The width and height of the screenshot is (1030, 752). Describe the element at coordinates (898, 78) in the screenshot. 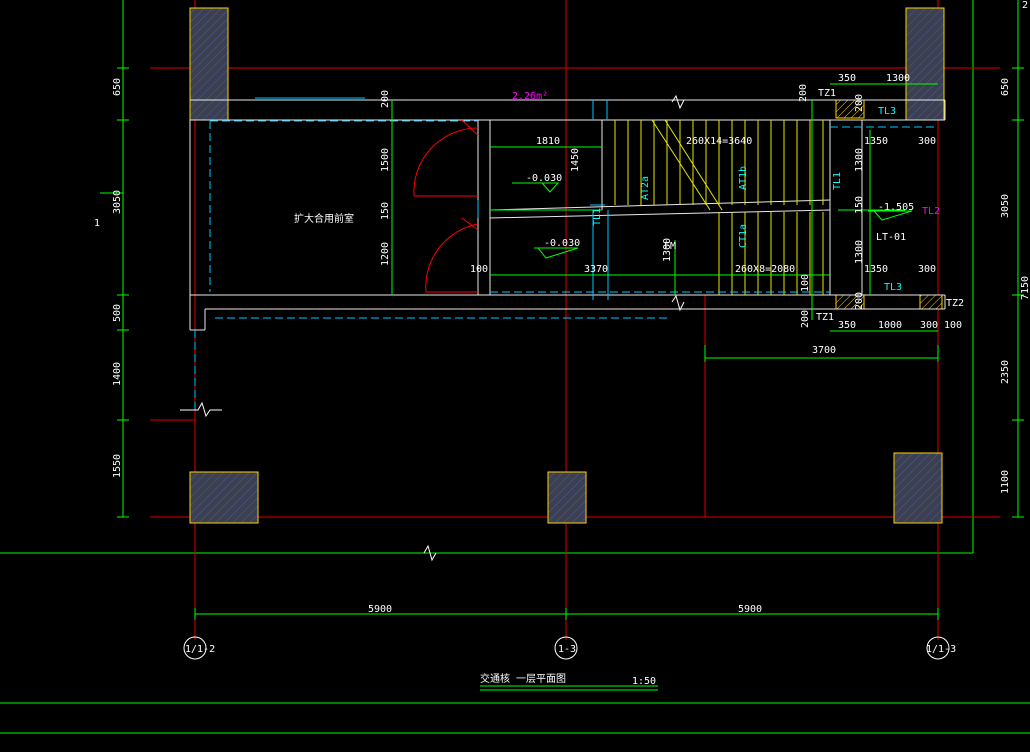

I see `dim-1300-top: 1300` at that location.